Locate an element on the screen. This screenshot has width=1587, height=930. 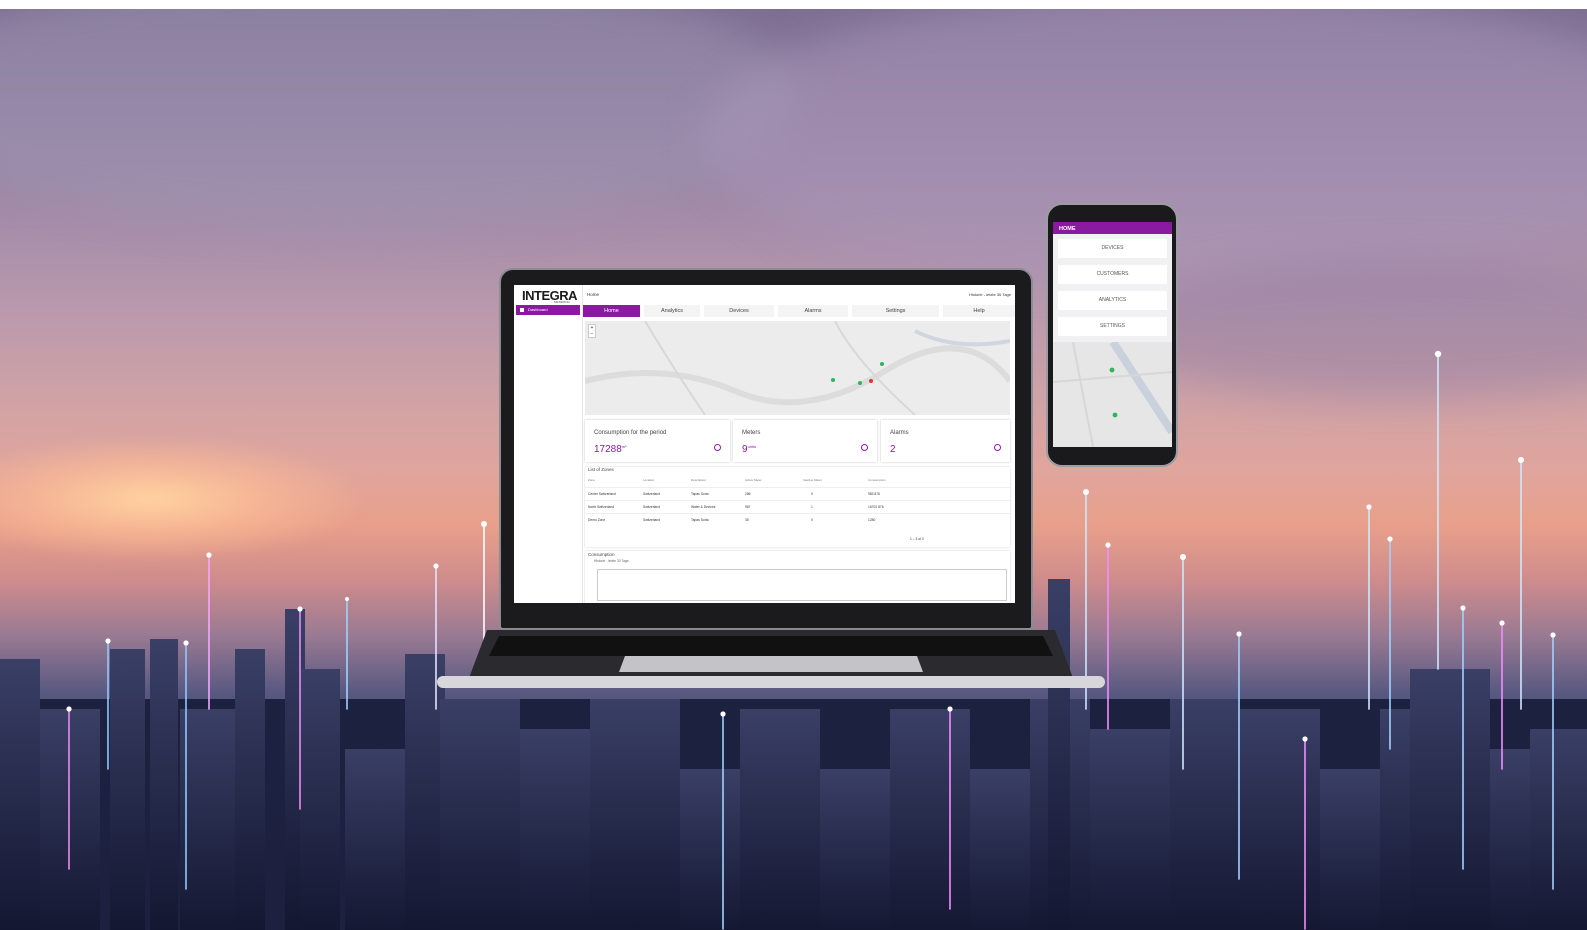
tab-alarms: Alarms is located at coordinates (813, 311).